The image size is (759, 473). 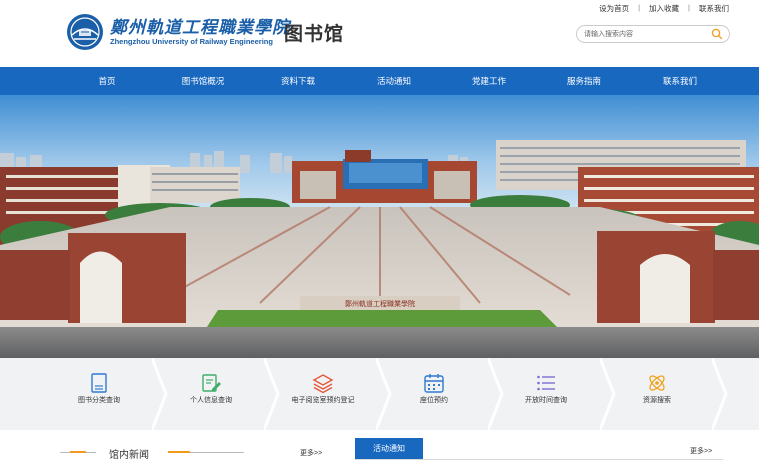 What do you see at coordinates (717, 34) in the screenshot?
I see `search-icon` at bounding box center [717, 34].